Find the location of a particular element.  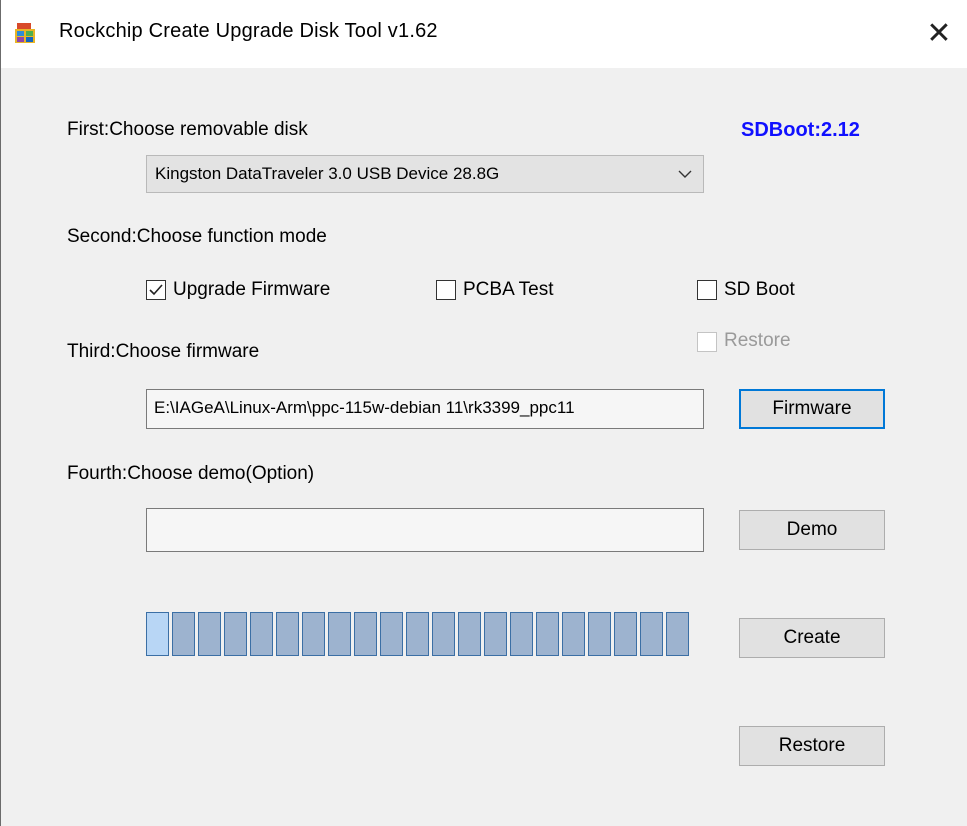

create-button: Create is located at coordinates (812, 638).